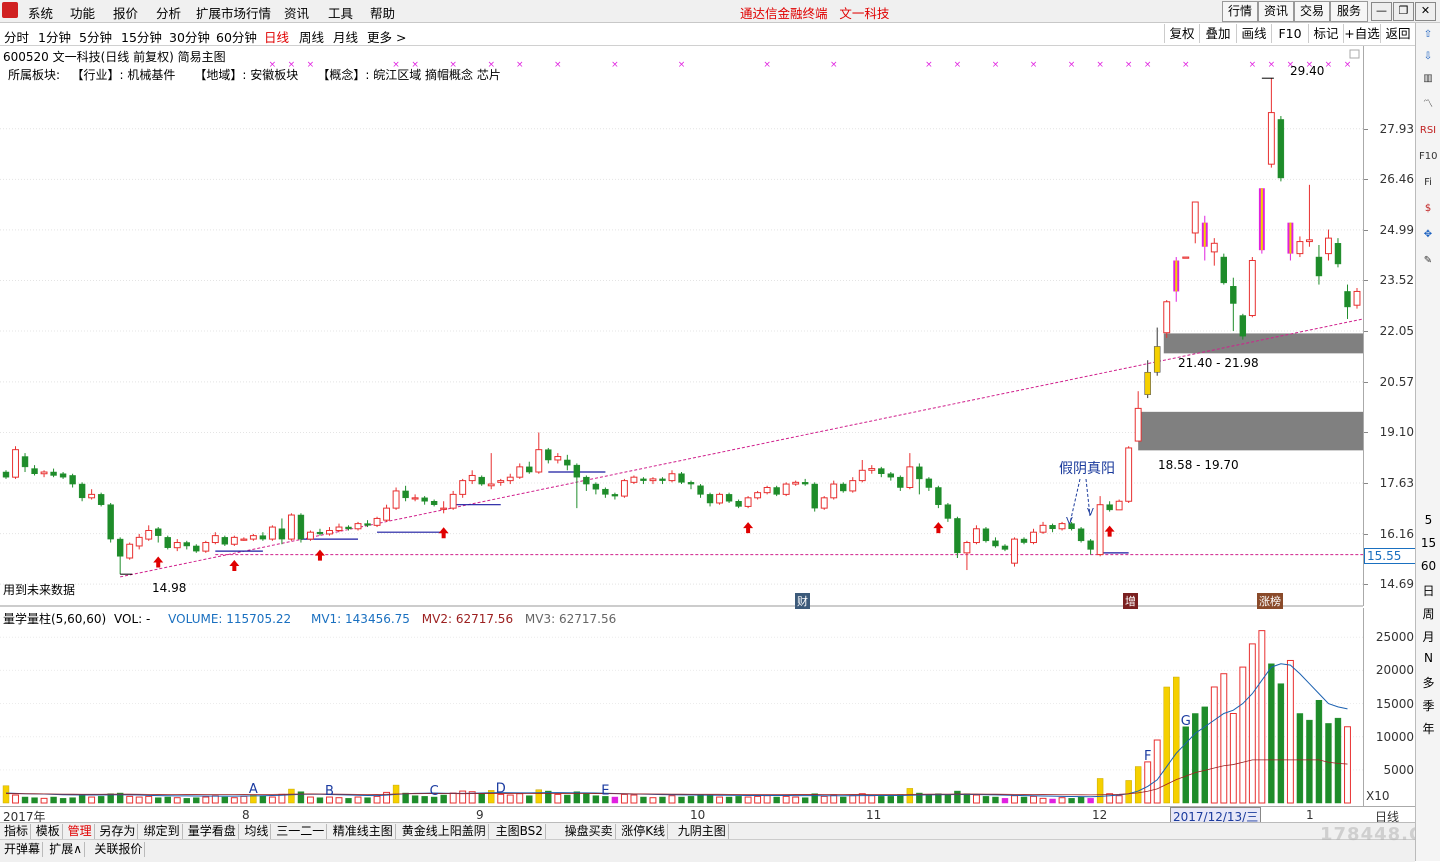  What do you see at coordinates (296, 12) in the screenshot?
I see `menu-item-news: 资讯` at bounding box center [296, 12].